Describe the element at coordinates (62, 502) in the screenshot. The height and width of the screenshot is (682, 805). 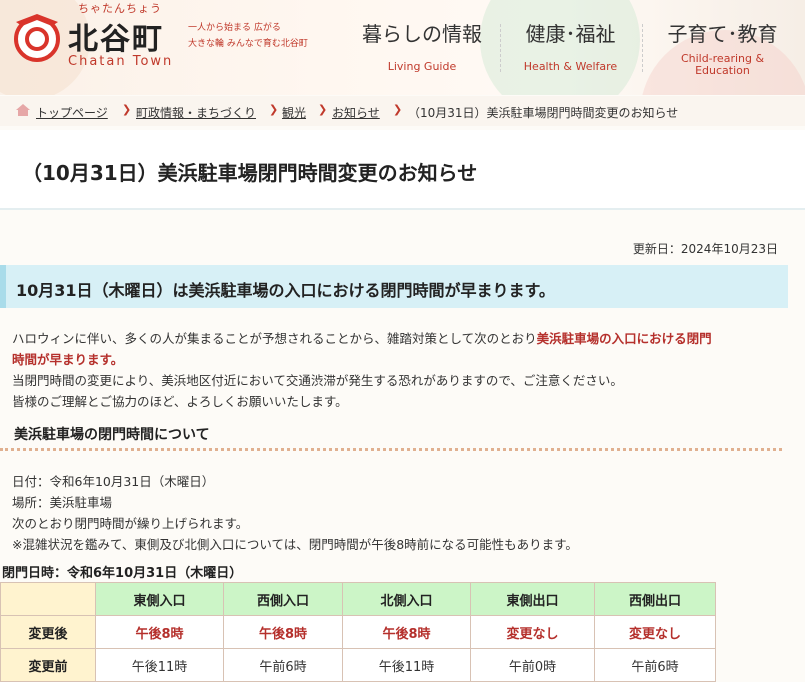
I see `info-place: 場所：美浜駐車場` at that location.